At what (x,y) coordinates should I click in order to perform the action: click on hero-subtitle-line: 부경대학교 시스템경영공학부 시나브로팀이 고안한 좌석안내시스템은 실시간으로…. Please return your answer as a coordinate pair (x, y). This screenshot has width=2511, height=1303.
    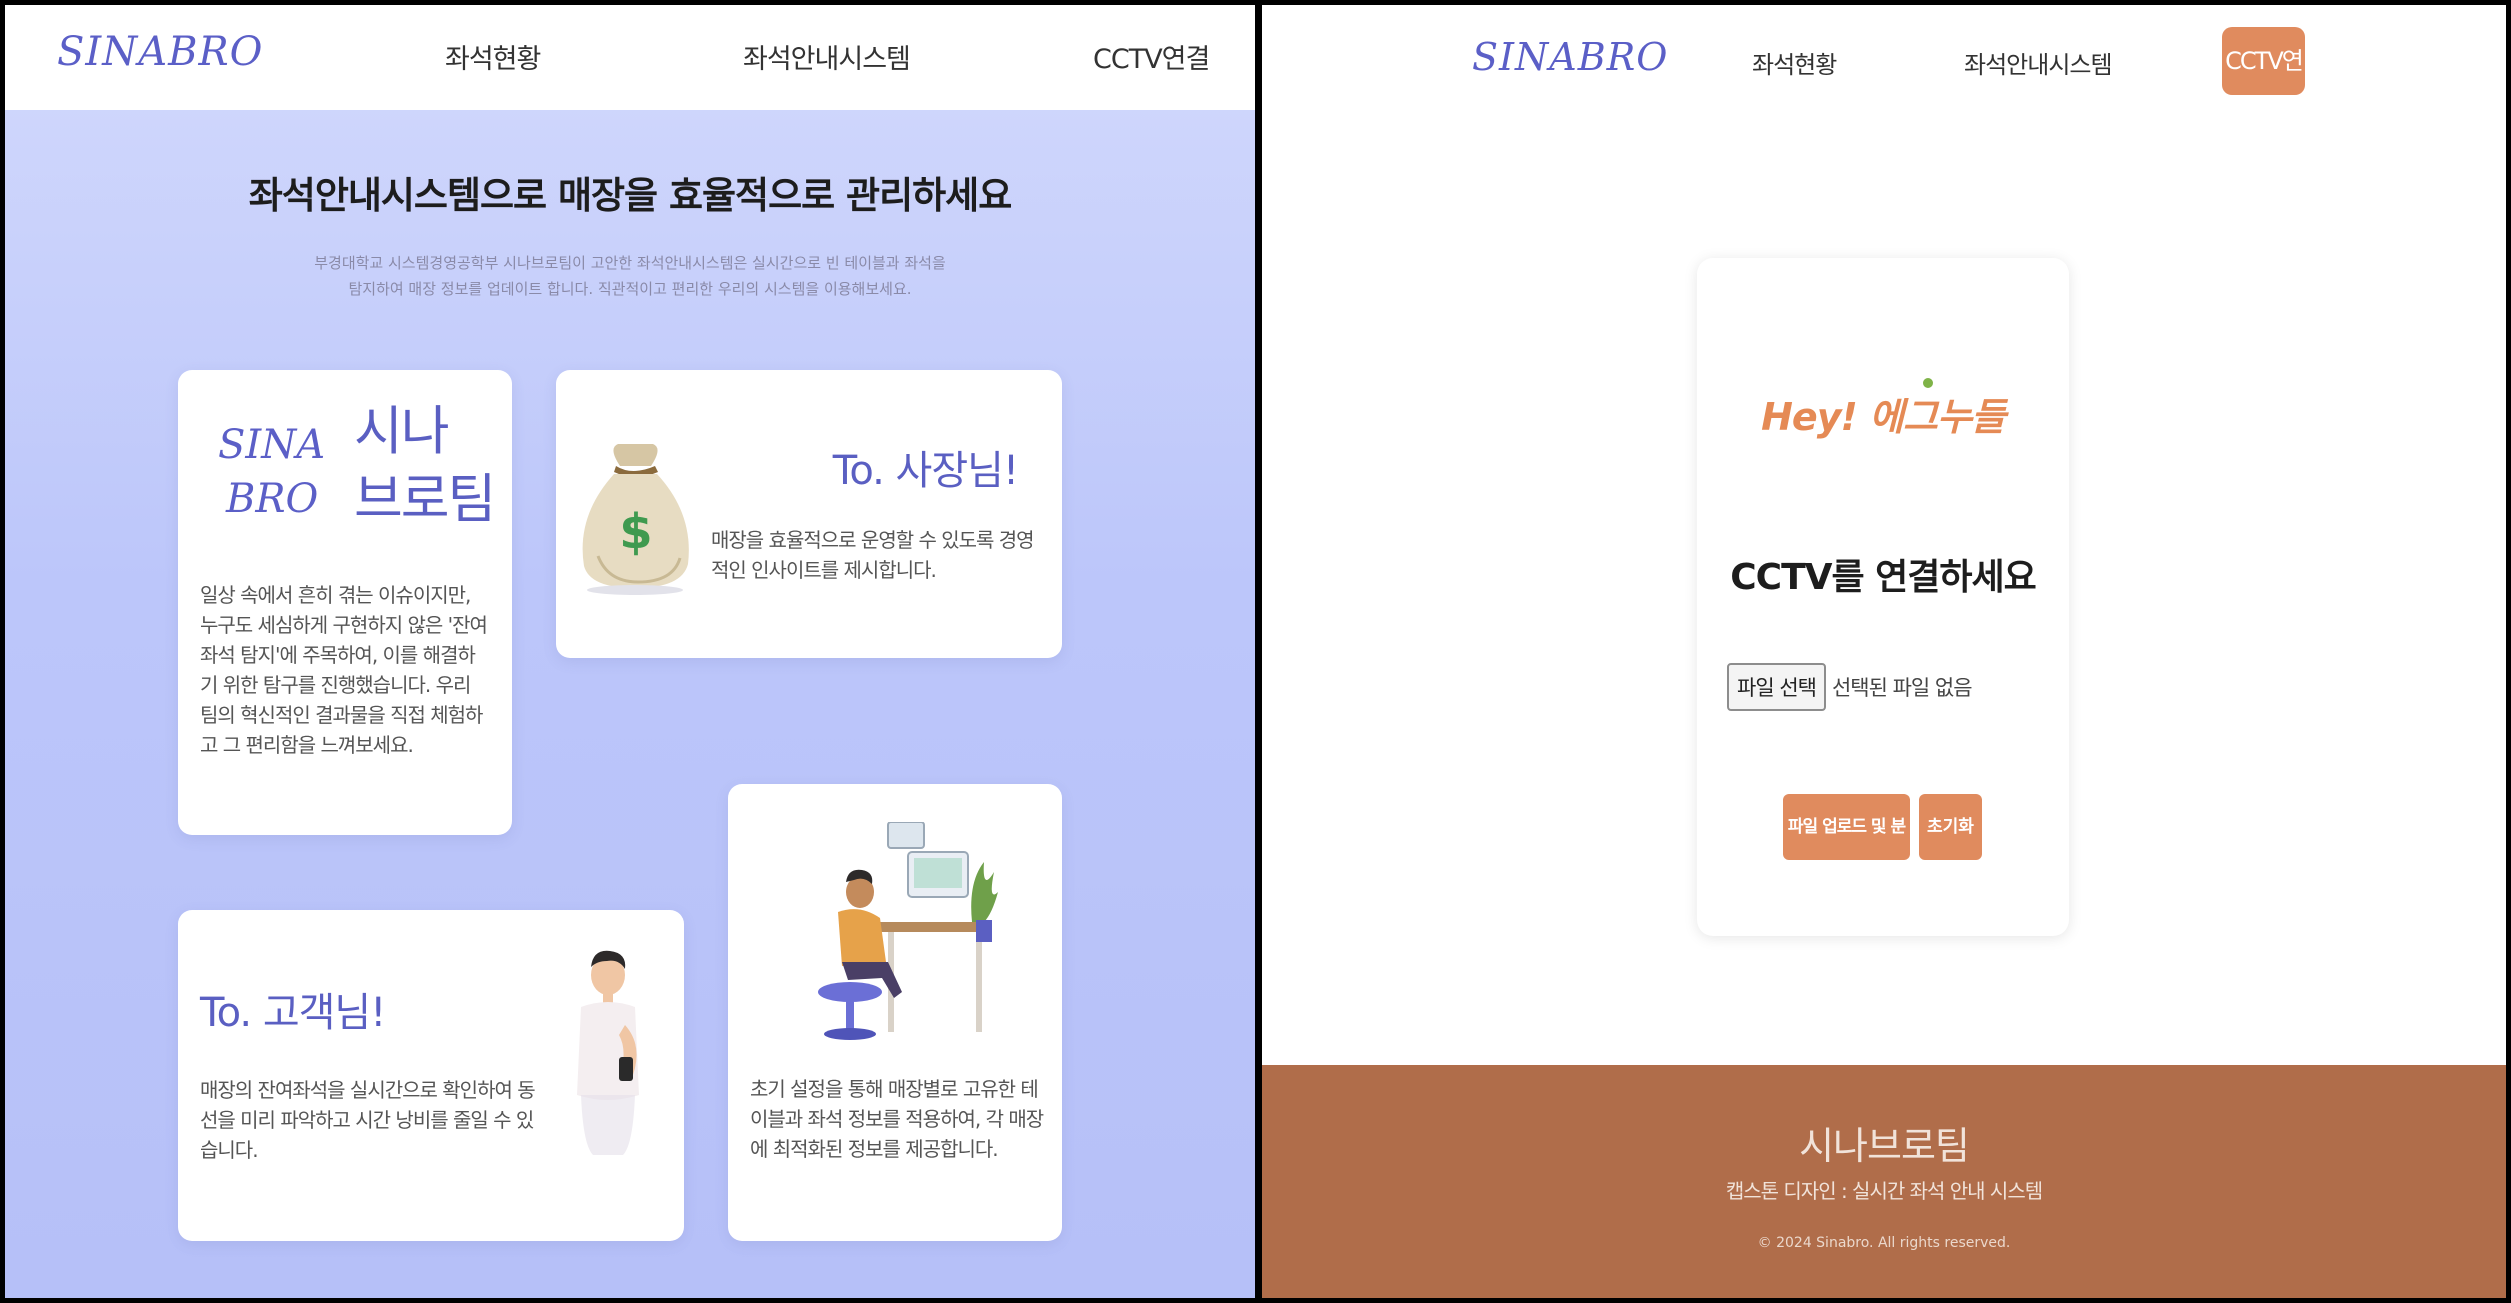
    Looking at the image, I should click on (630, 263).